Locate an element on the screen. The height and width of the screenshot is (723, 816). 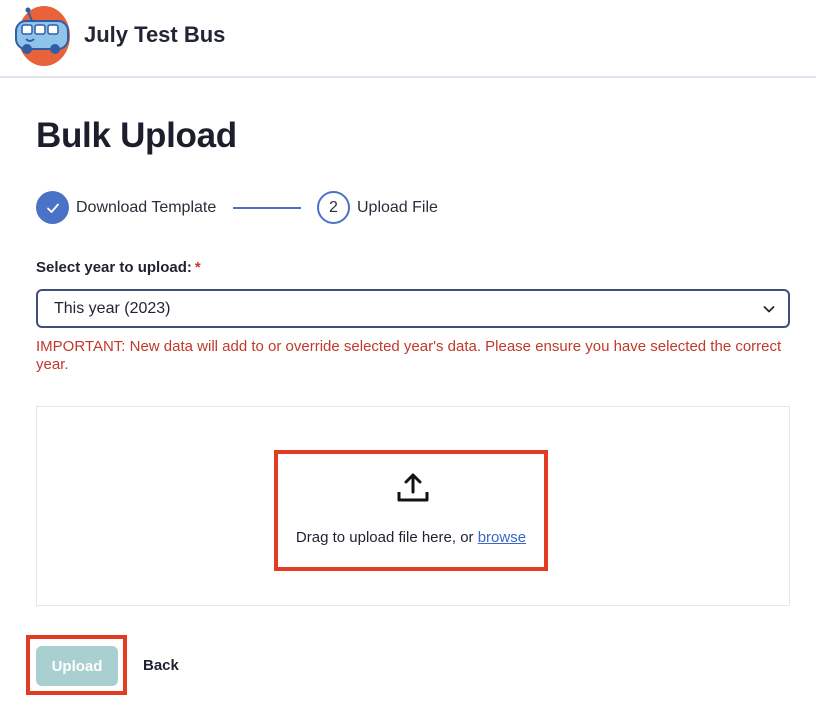
dropzone-text: Drag to upload file here, or browse is located at coordinates (411, 537).